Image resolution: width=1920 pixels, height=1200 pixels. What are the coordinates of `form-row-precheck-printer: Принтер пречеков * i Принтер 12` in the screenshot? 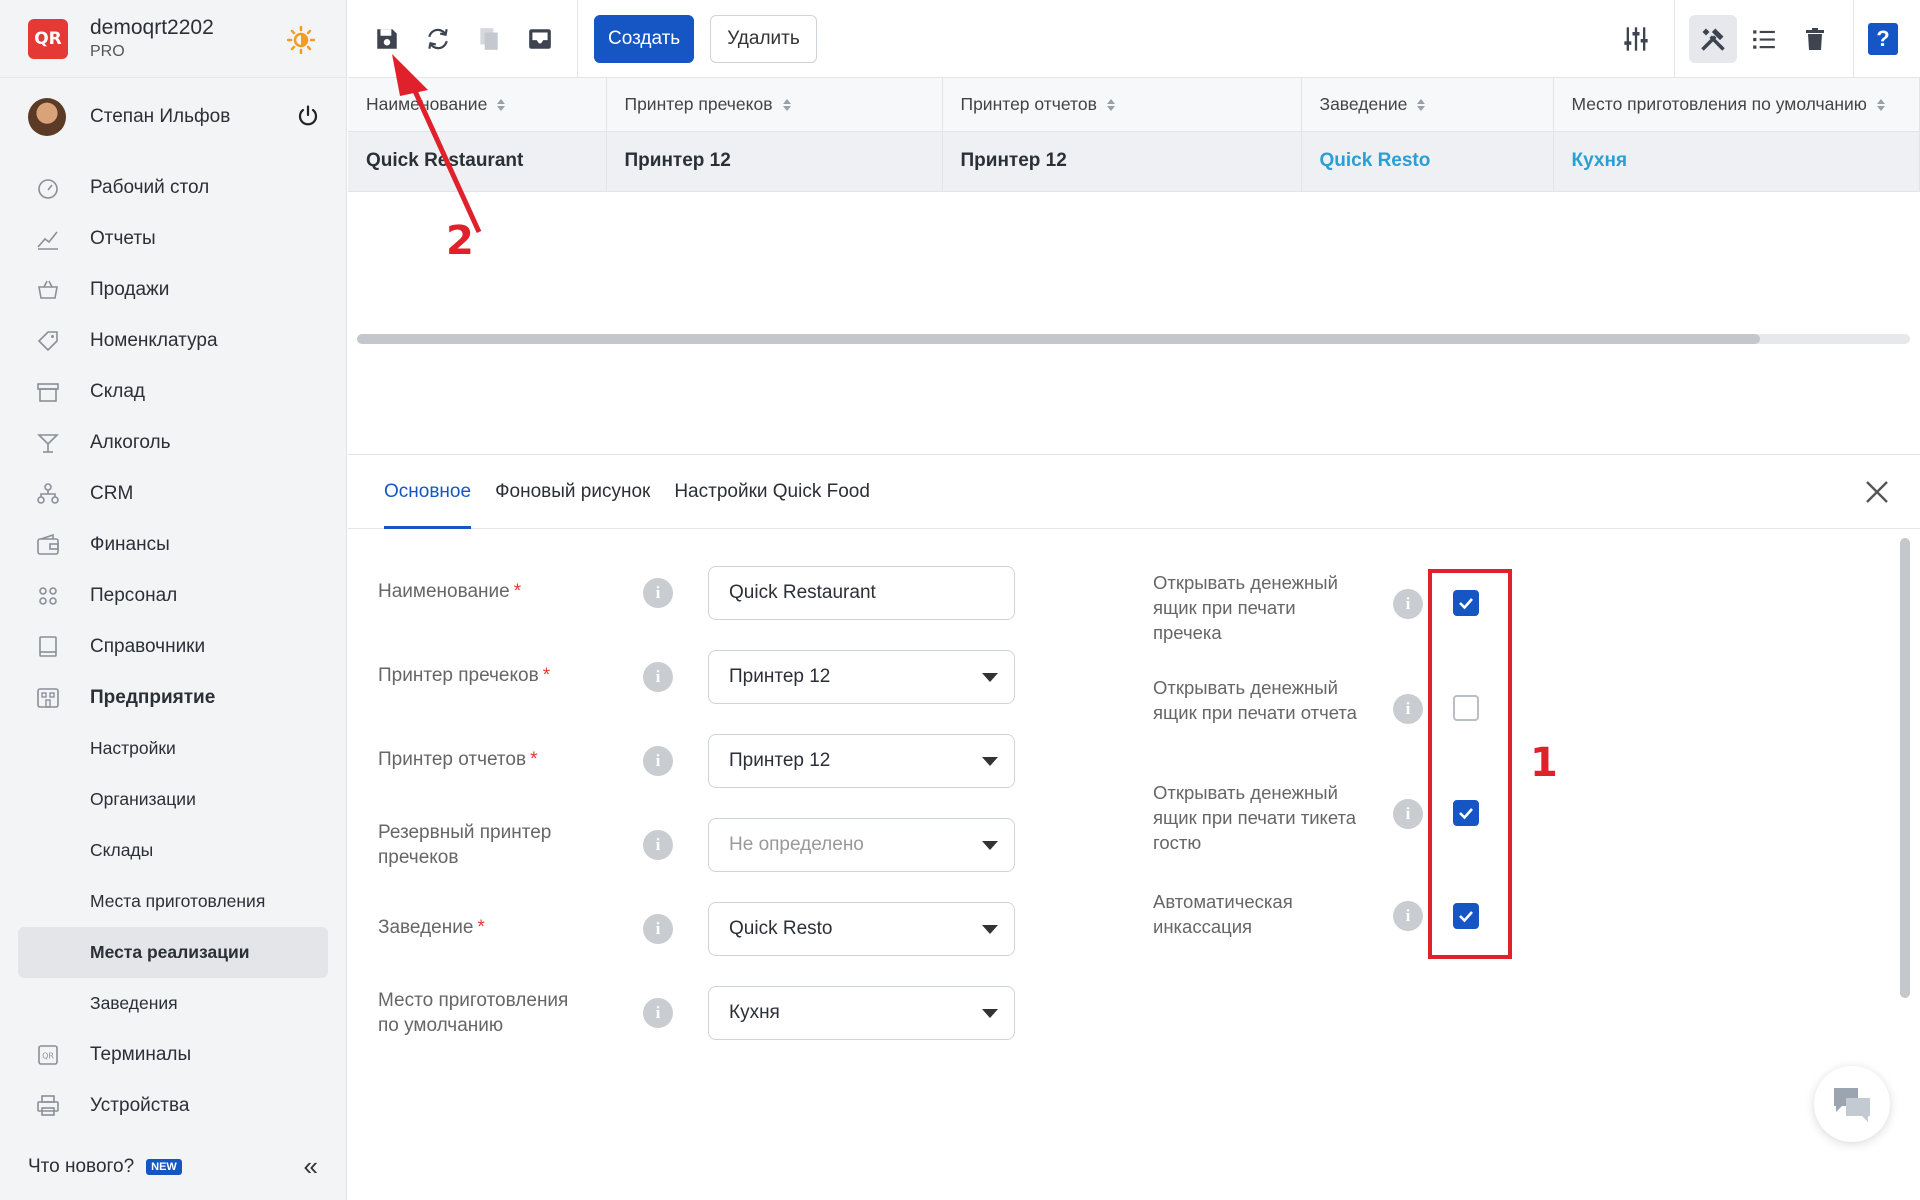 It's located at (698, 677).